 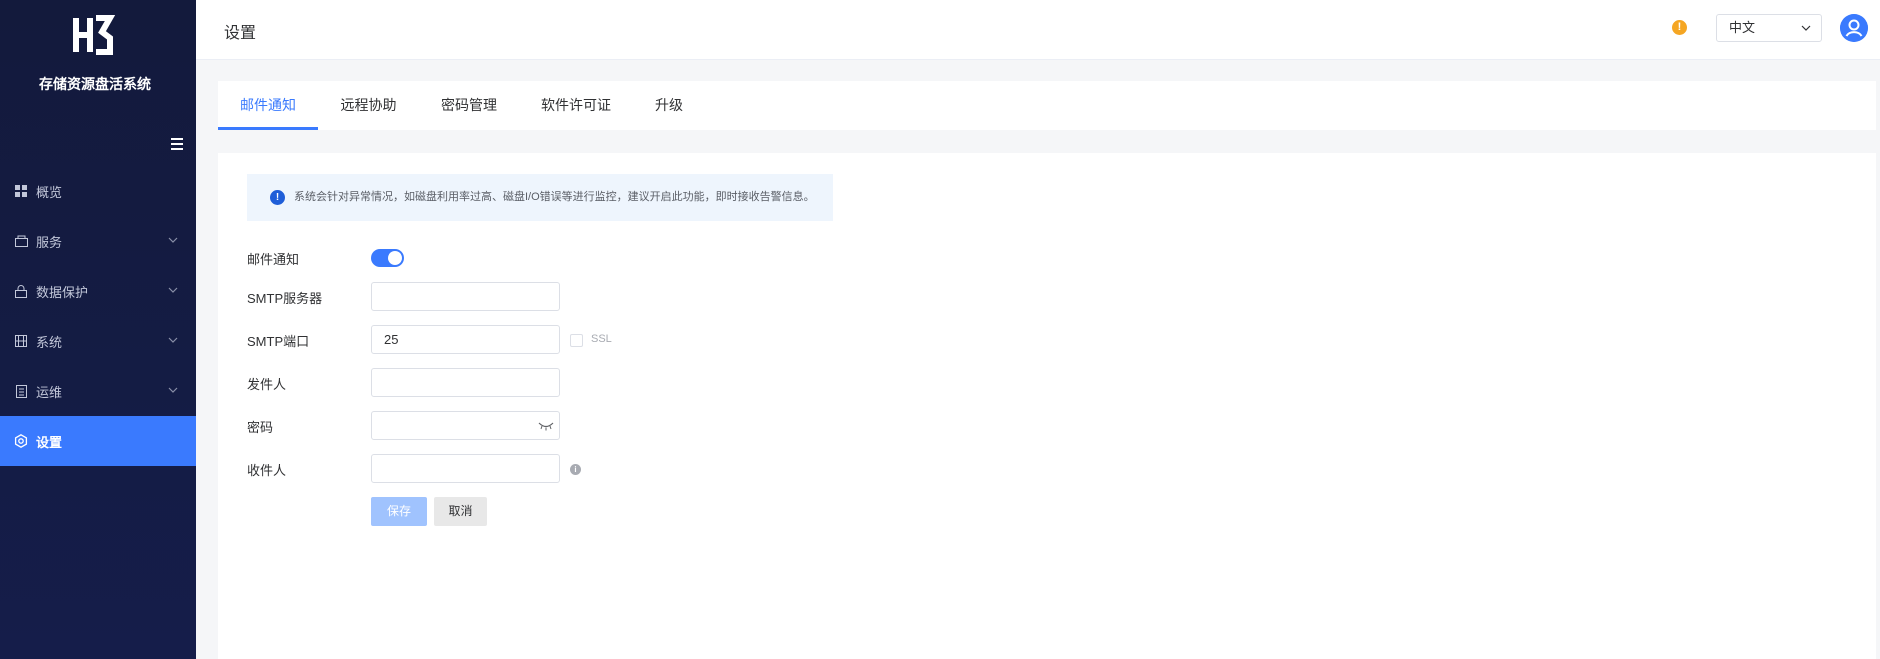 I want to click on email-notify-switch, so click(x=387, y=258).